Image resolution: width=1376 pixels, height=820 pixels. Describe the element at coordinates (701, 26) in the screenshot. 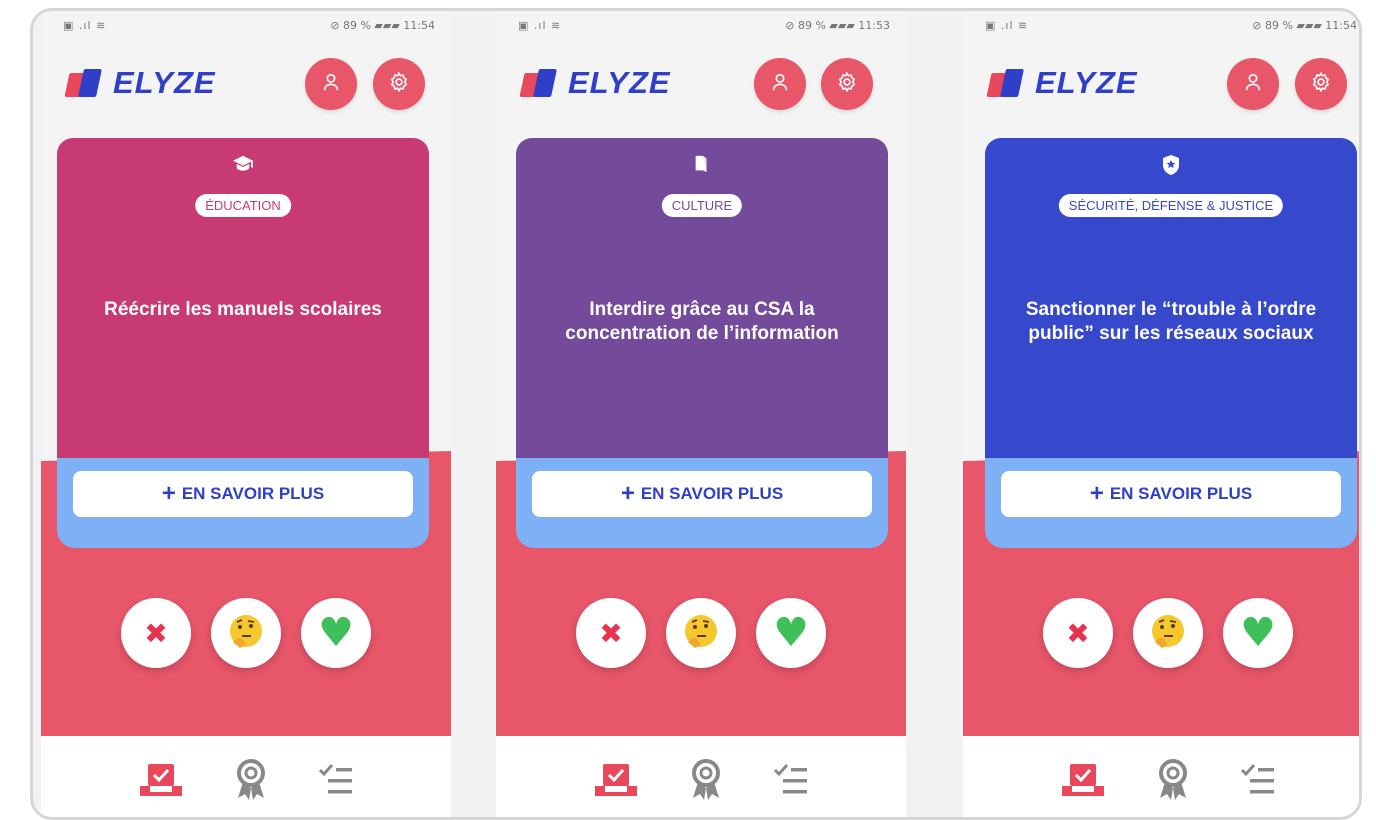

I see `status-bar: ▣ .ıl ≋ ⊘ 89 % ▰▰▰ 11:53` at that location.